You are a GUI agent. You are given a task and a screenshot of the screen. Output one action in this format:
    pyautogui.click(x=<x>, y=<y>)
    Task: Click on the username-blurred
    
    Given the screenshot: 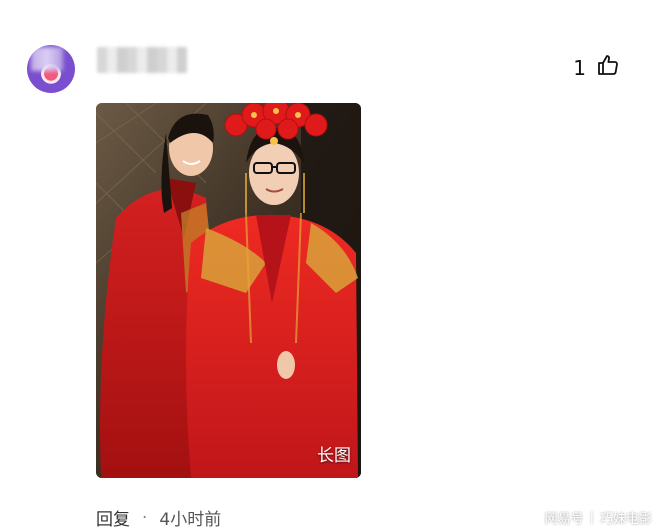 What is the action you would take?
    pyautogui.click(x=142, y=60)
    